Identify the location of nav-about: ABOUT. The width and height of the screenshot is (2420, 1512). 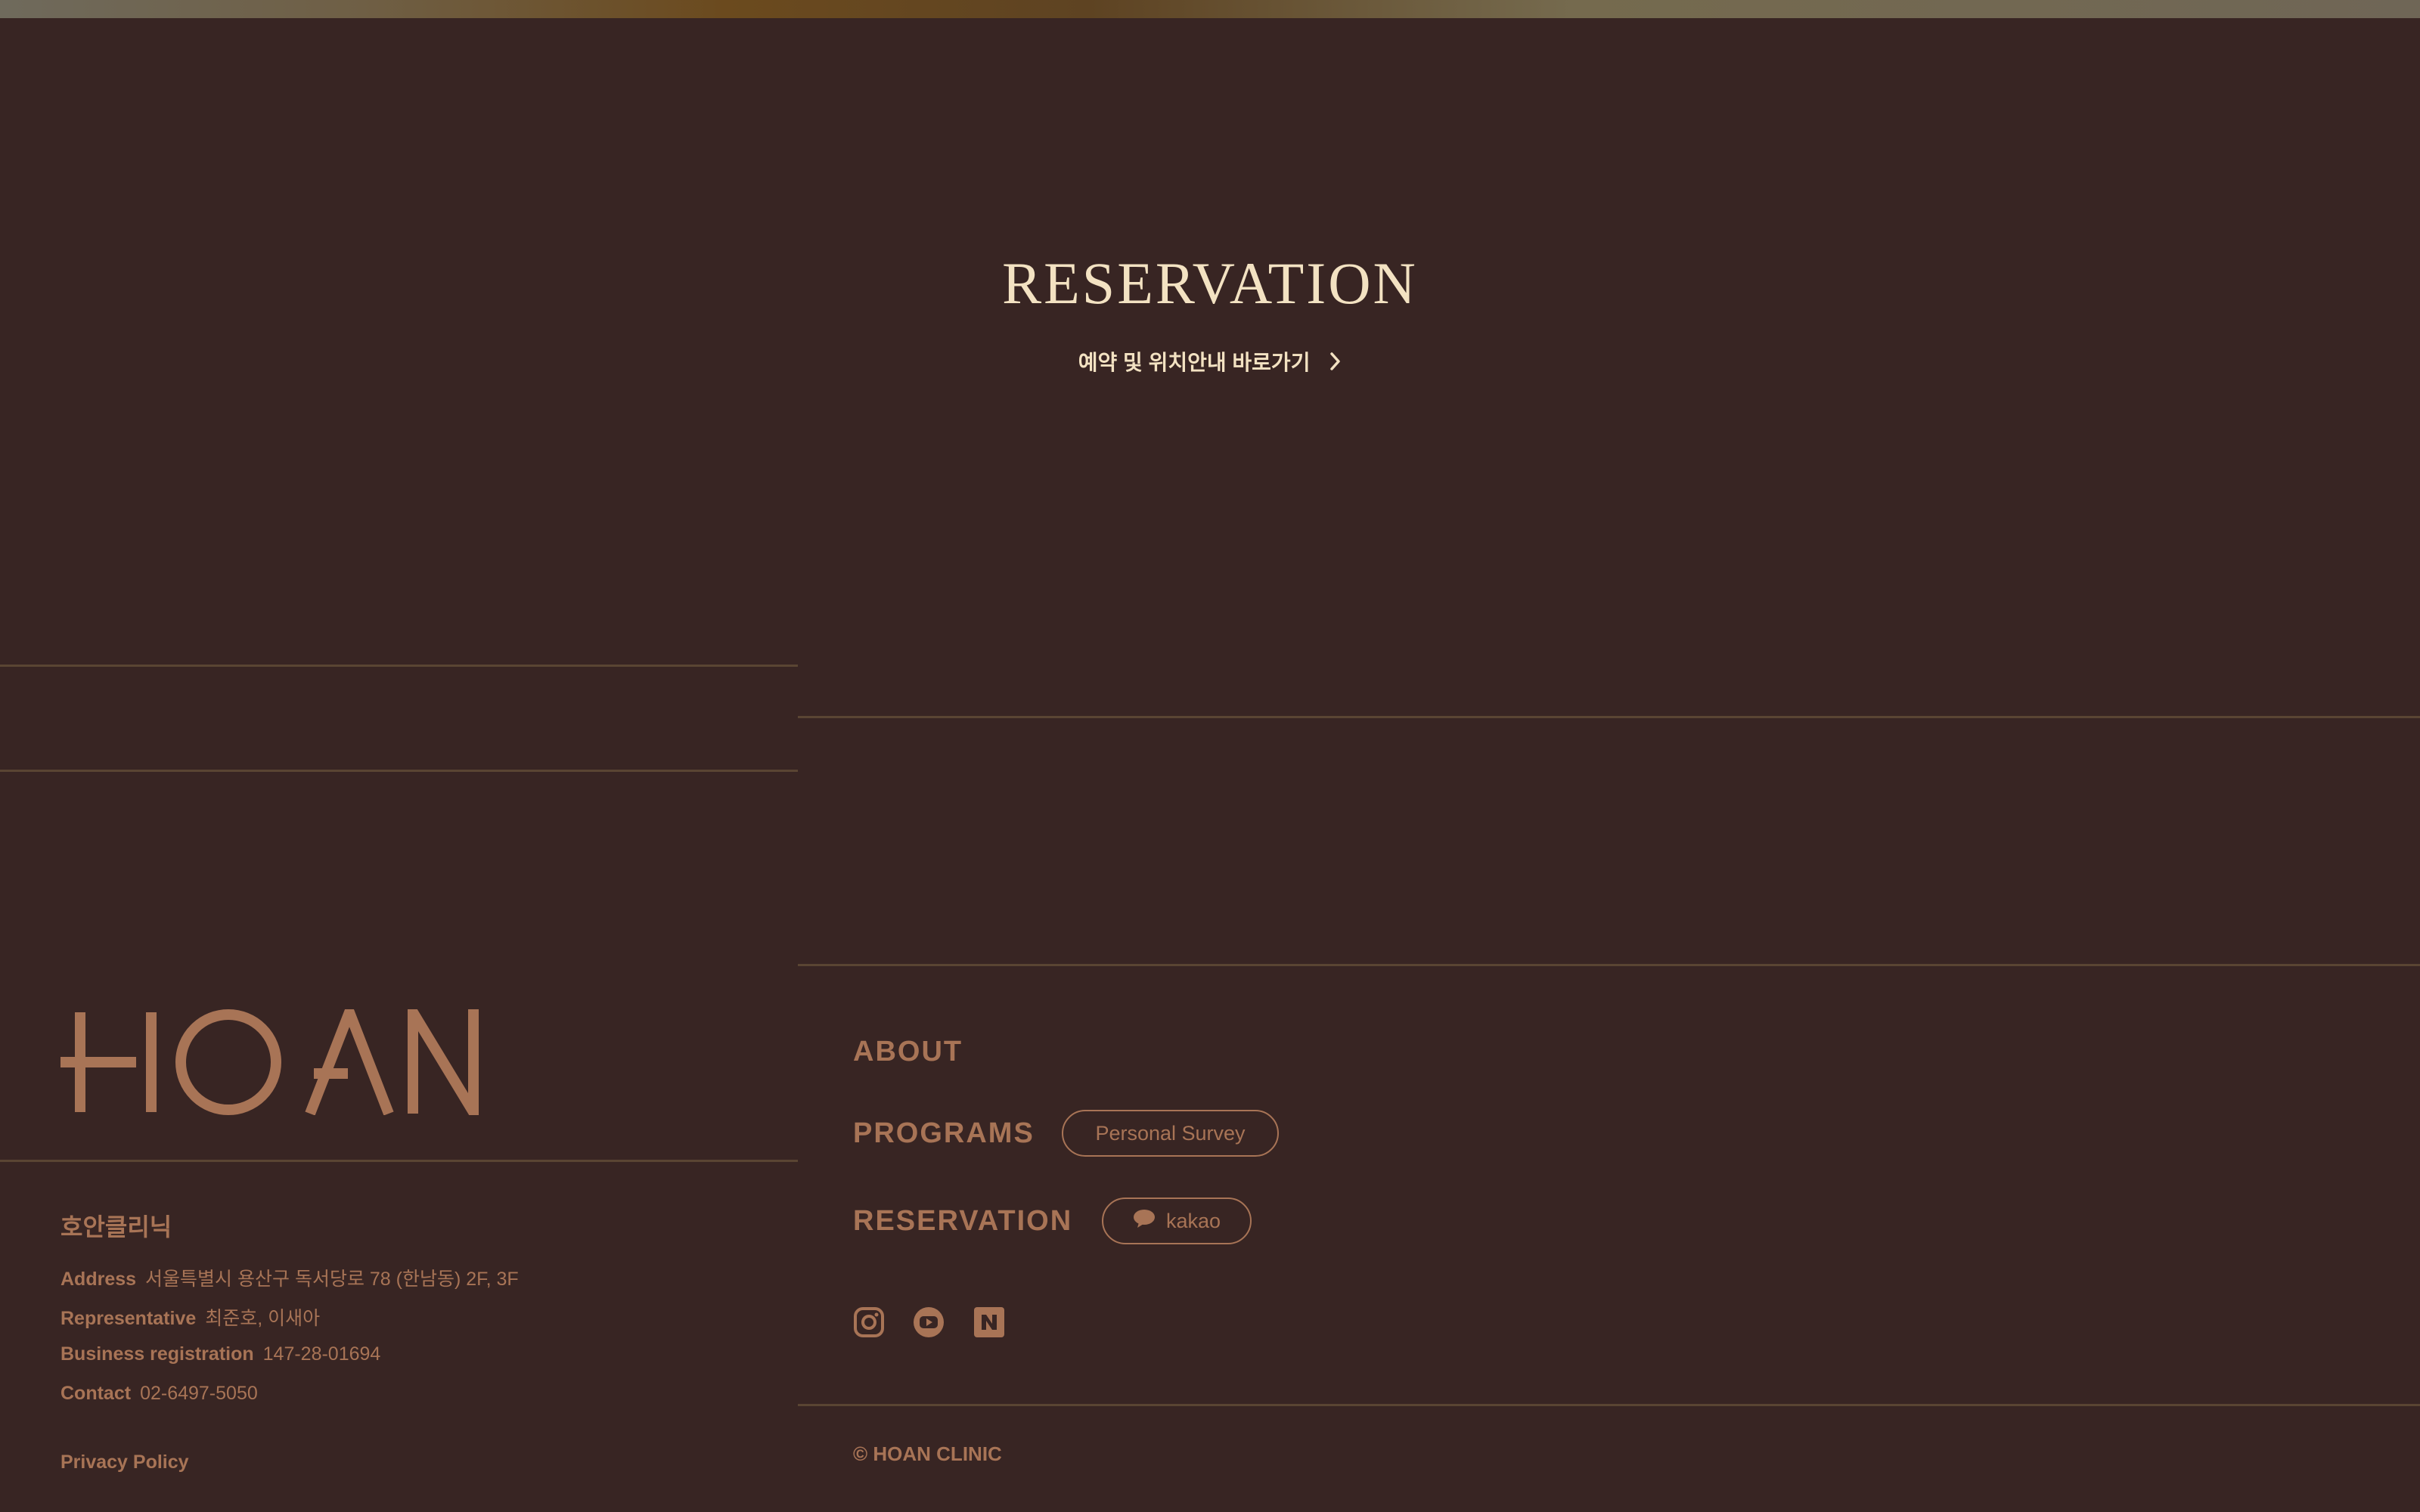
(908, 1052).